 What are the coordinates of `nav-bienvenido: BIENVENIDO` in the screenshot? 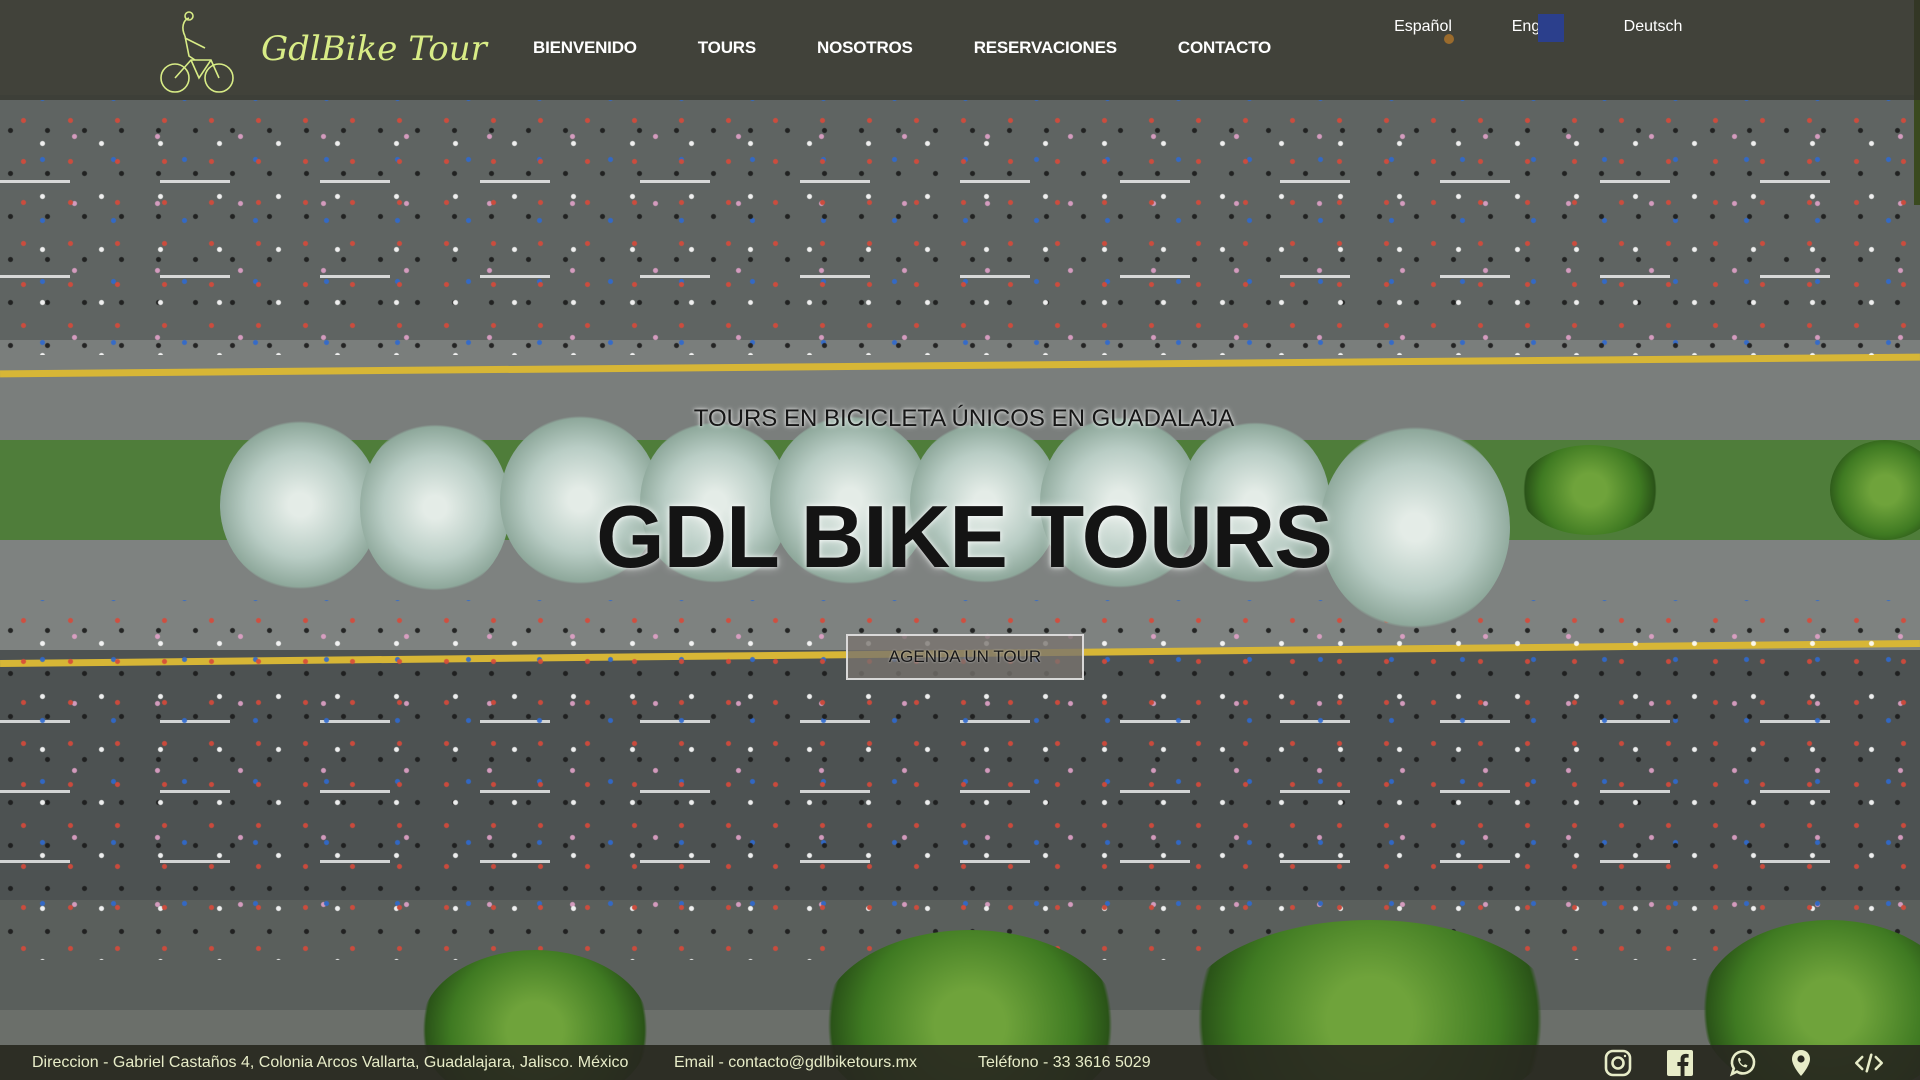 It's located at (585, 48).